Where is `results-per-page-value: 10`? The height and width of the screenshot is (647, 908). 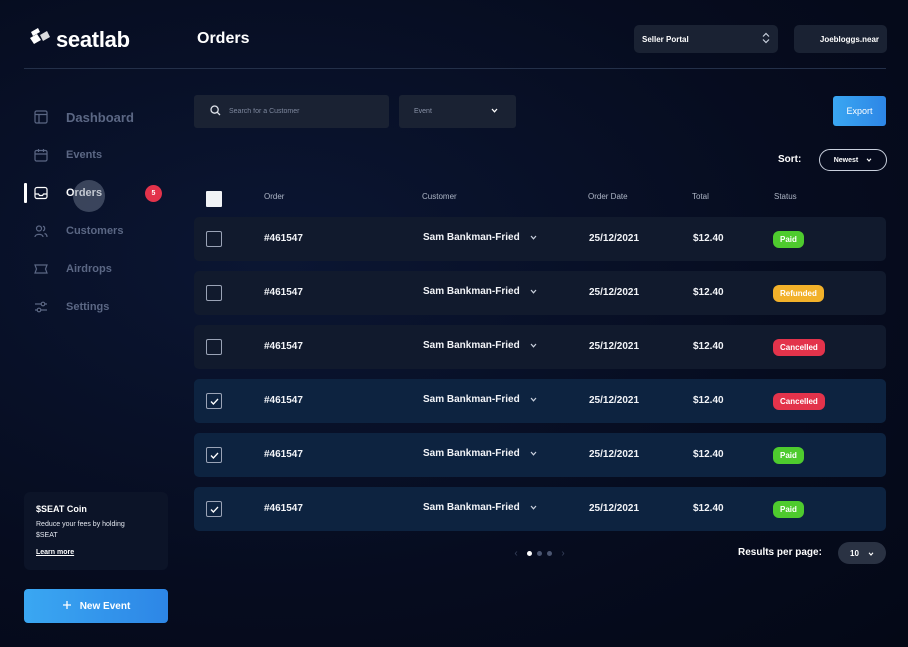 results-per-page-value: 10 is located at coordinates (854, 553).